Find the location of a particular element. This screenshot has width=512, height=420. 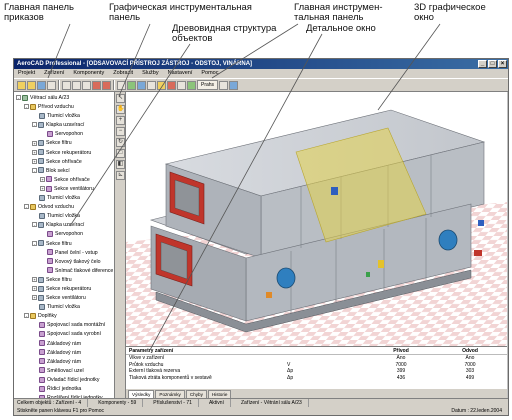

copy-icon is located at coordinates (76, 85).